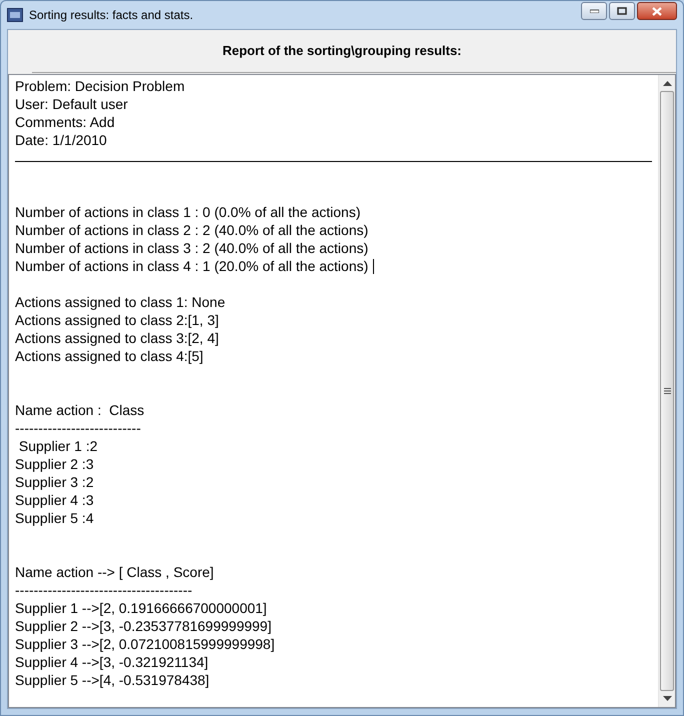 The image size is (684, 716). What do you see at coordinates (145, 644) in the screenshot?
I see `score-row: Supplier 3 -->[2, 0.072100815999999998]` at bounding box center [145, 644].